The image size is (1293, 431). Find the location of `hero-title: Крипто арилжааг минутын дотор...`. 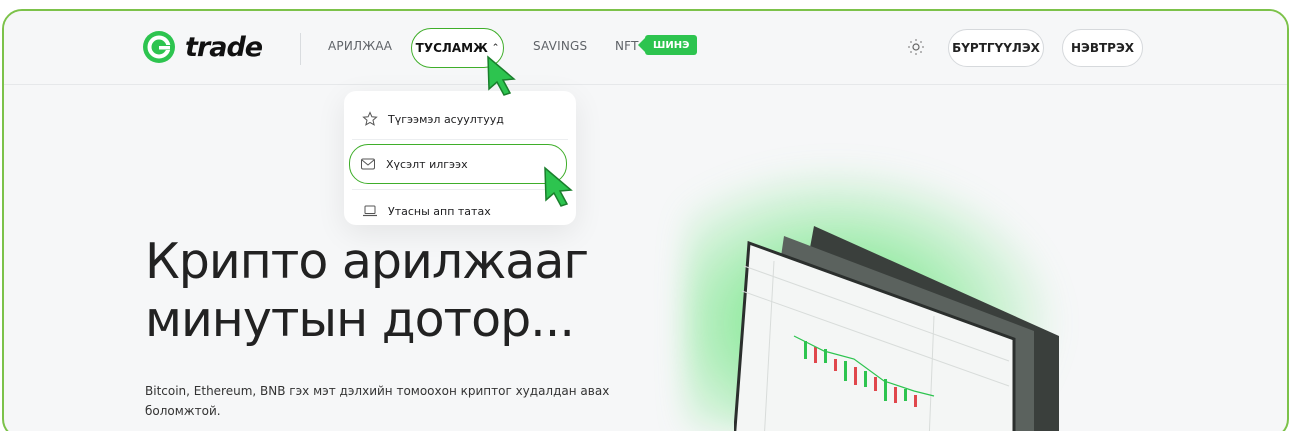

hero-title: Крипто арилжааг минутын дотор... is located at coordinates (367, 291).